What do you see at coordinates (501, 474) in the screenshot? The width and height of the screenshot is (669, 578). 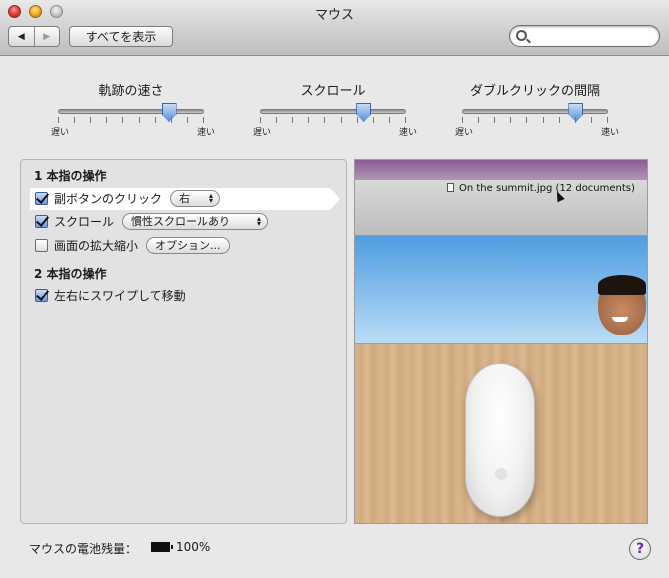 I see `apple-logo-icon` at bounding box center [501, 474].